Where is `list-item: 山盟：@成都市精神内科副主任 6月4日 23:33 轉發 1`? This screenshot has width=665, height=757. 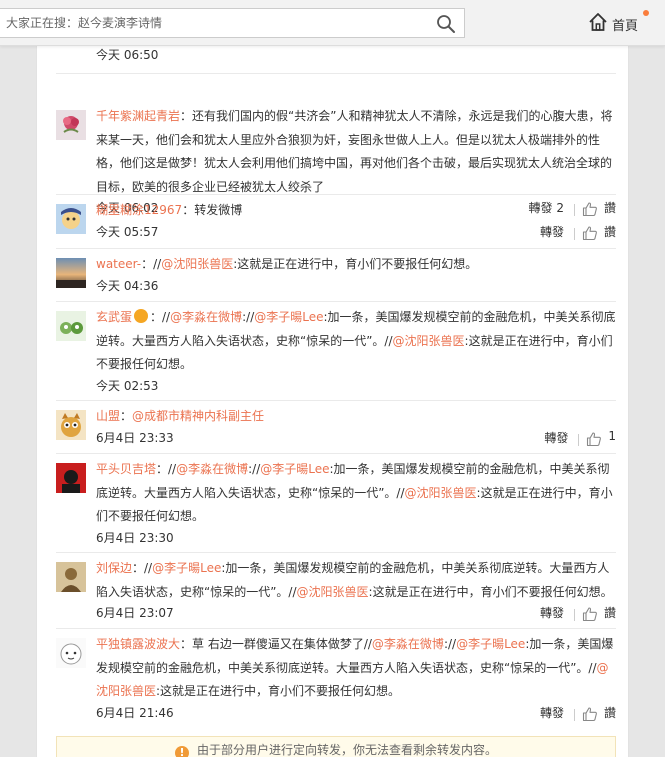
list-item: 山盟：@成都市精神内科副主任 6月4日 23:33 轉發 1 is located at coordinates (336, 427).